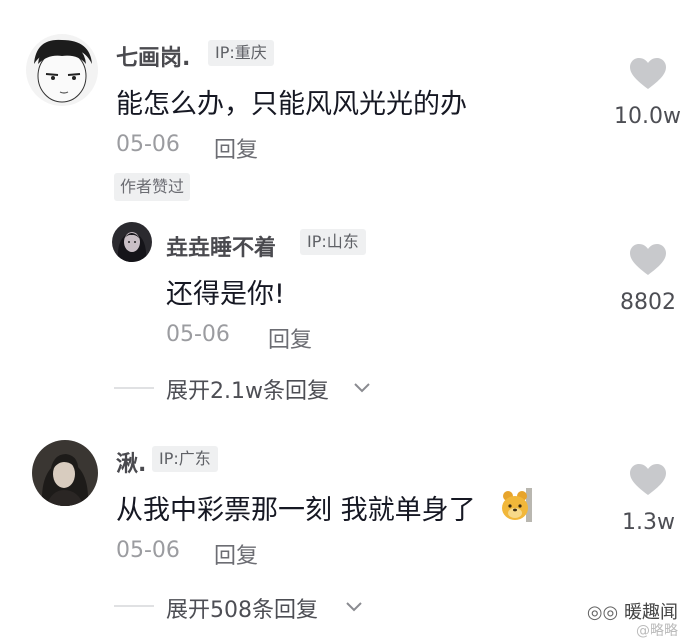 Image resolution: width=690 pixels, height=642 pixels. I want to click on like-count: 1.3w, so click(648, 522).